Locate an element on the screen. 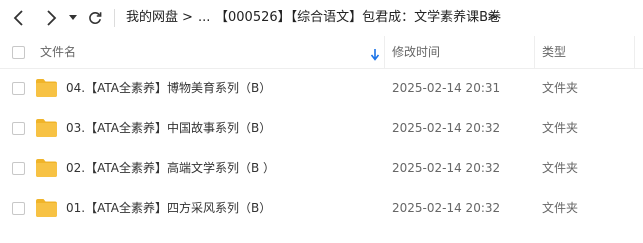  chevron-left-icon is located at coordinates (18, 18).